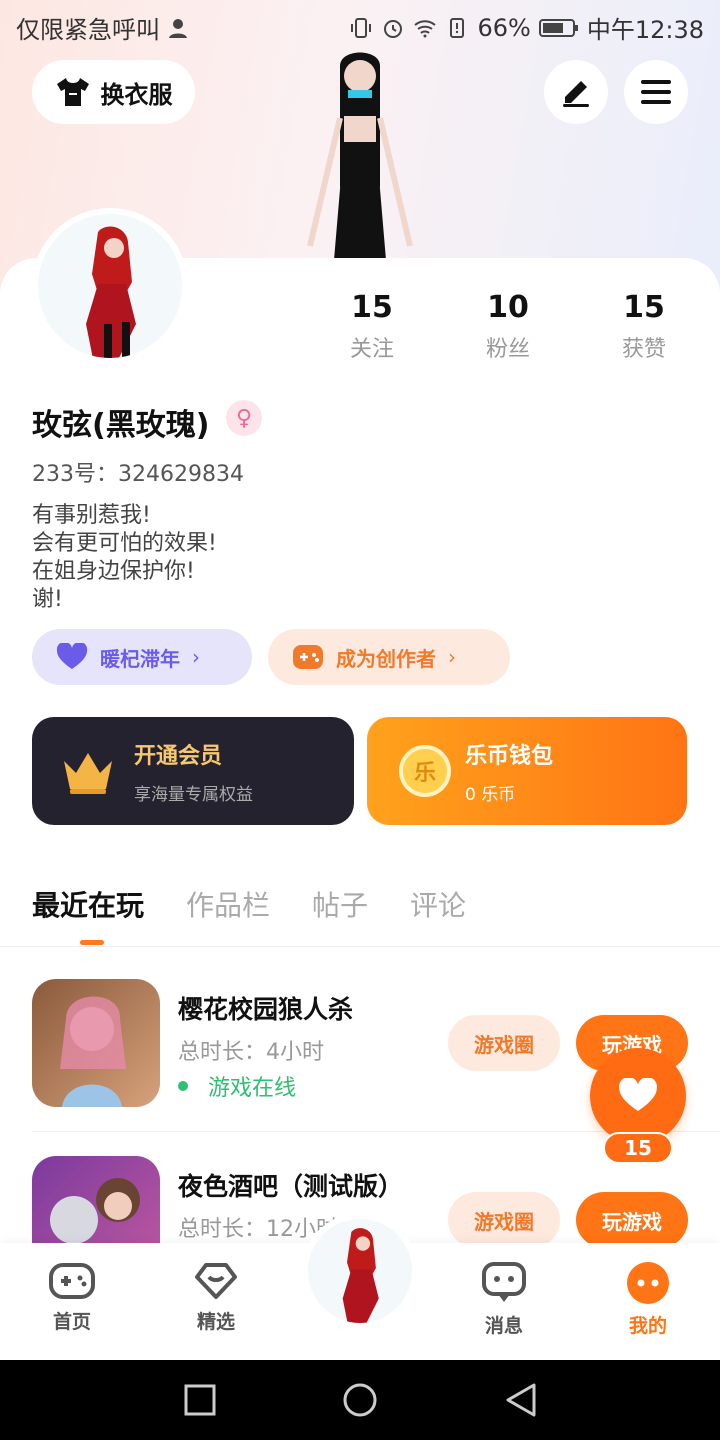 The width and height of the screenshot is (720, 1440). I want to click on stat-following-value: 15, so click(372, 307).